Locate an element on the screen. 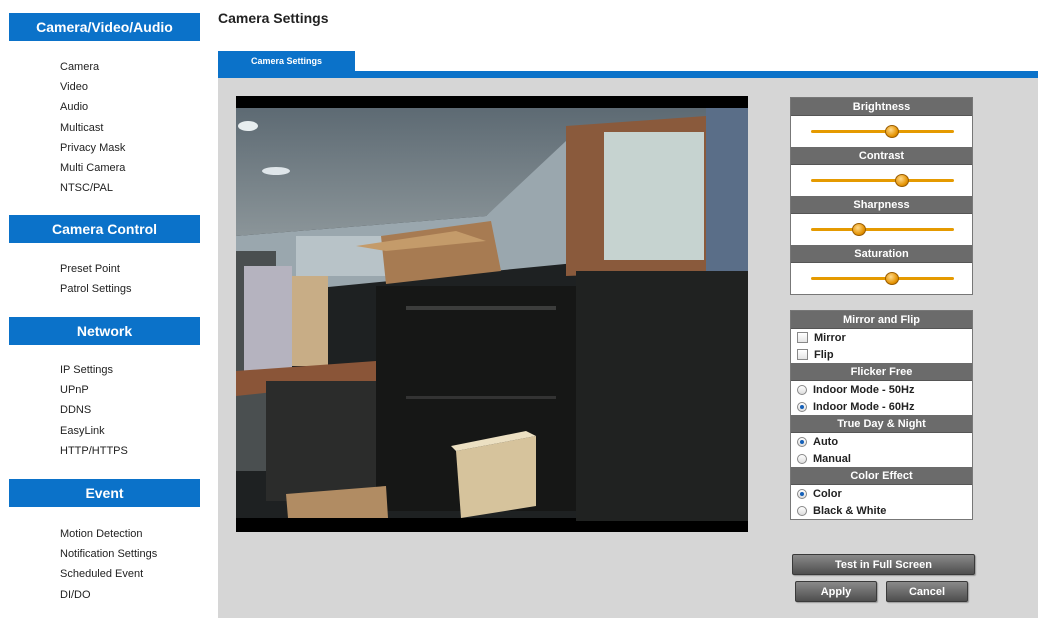  sidebar-item-motion-detection: Motion Detection is located at coordinates (108, 534).